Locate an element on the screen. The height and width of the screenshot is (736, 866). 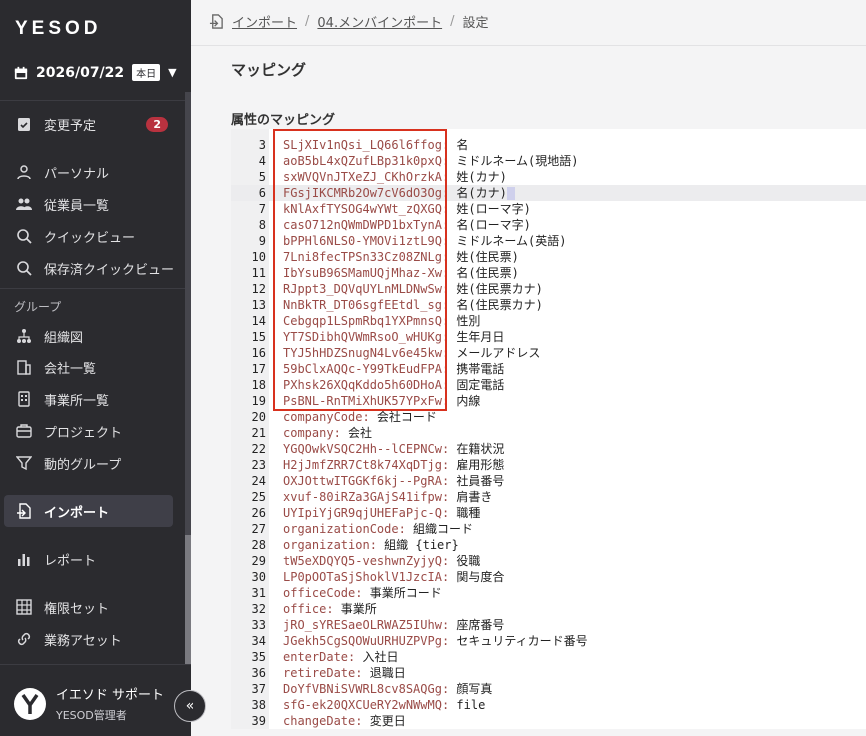
search-icon is located at coordinates (24, 236).